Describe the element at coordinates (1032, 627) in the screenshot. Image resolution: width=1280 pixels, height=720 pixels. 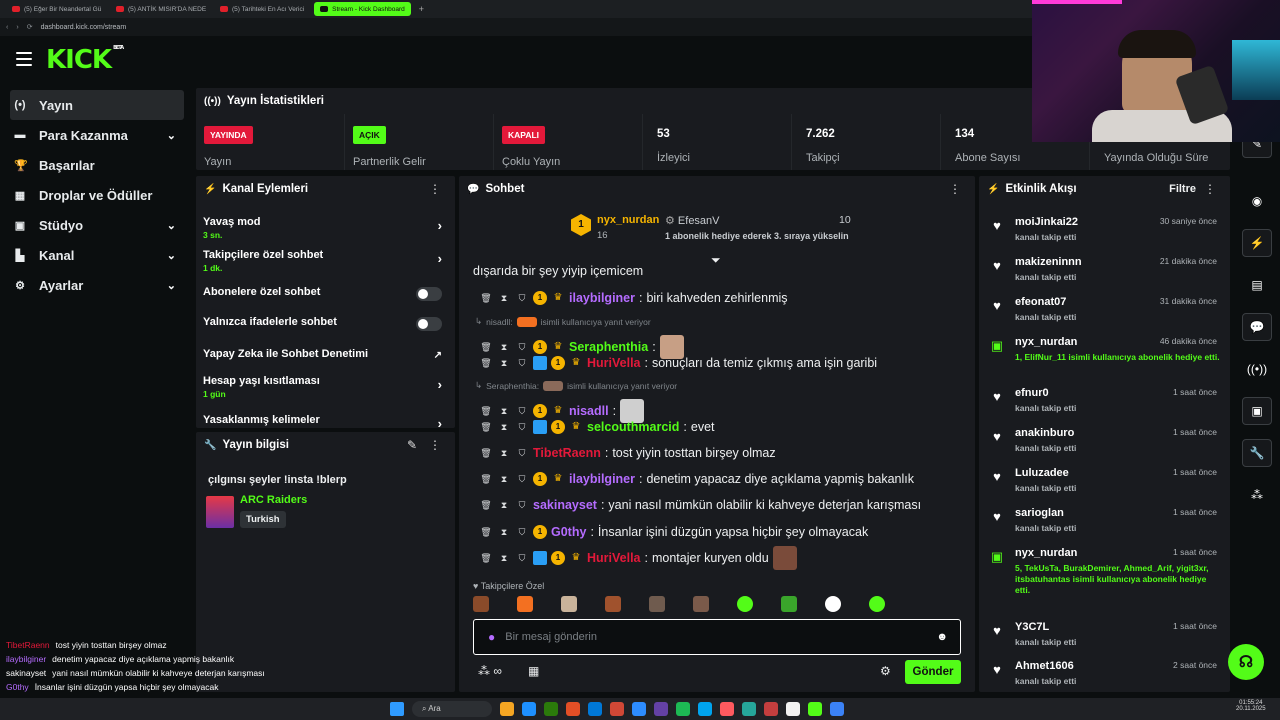
I see `feed-username: Y3C7L` at that location.